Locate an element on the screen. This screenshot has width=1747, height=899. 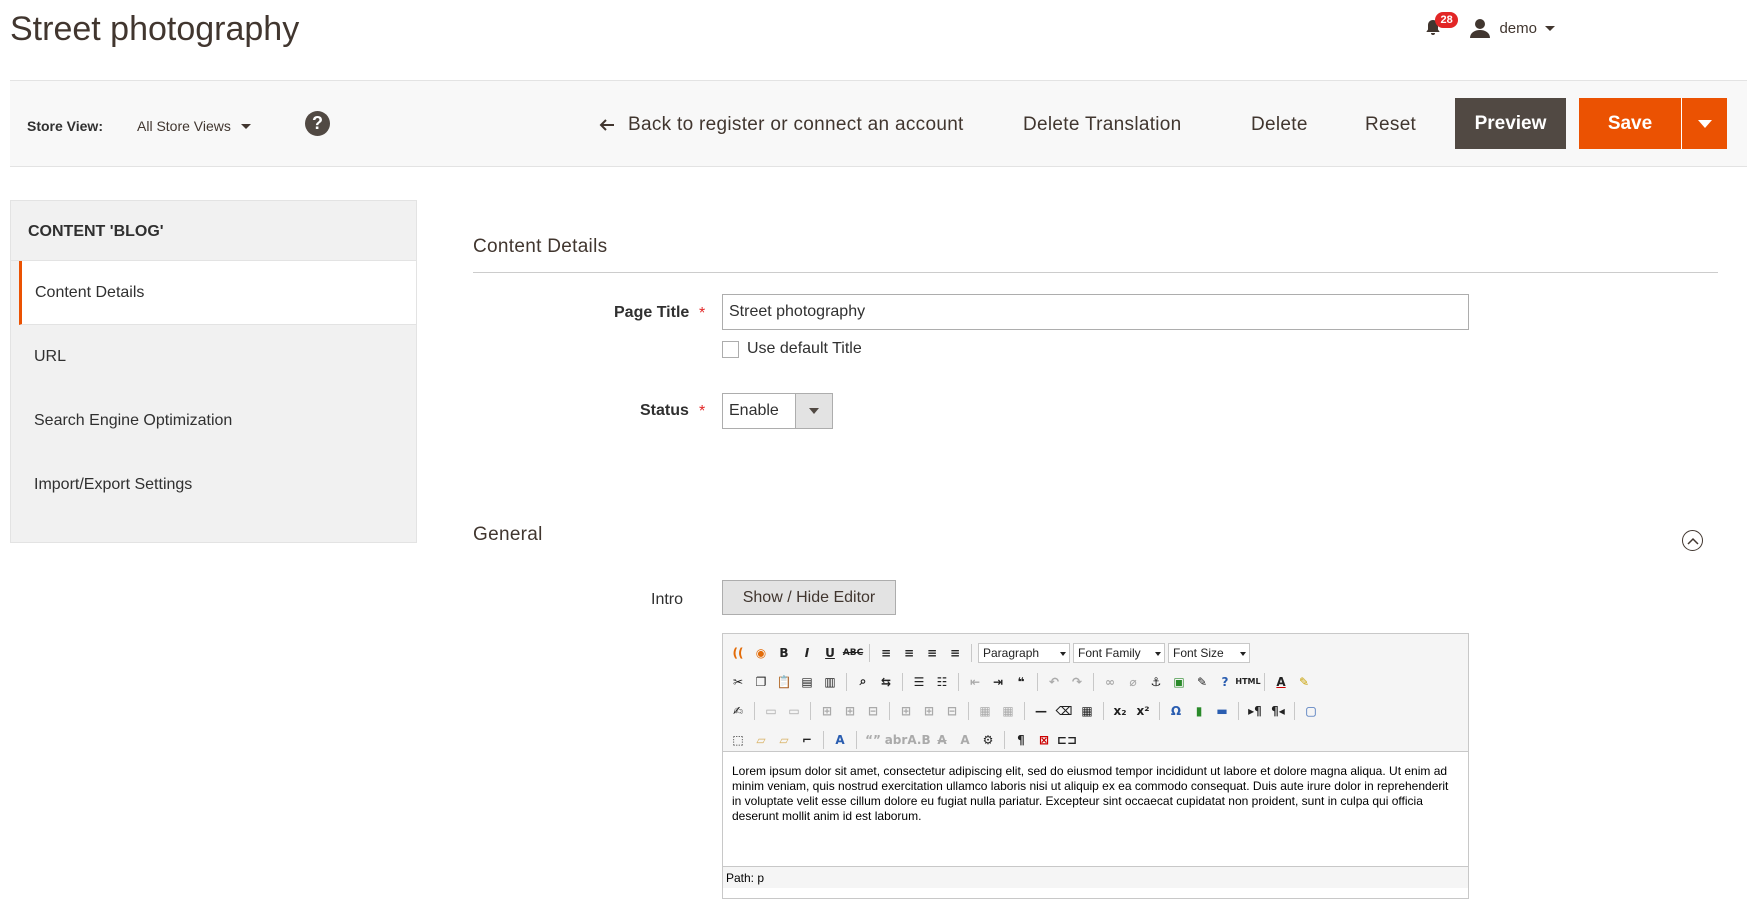
special-char-icon: Ω is located at coordinates (1176, 711).